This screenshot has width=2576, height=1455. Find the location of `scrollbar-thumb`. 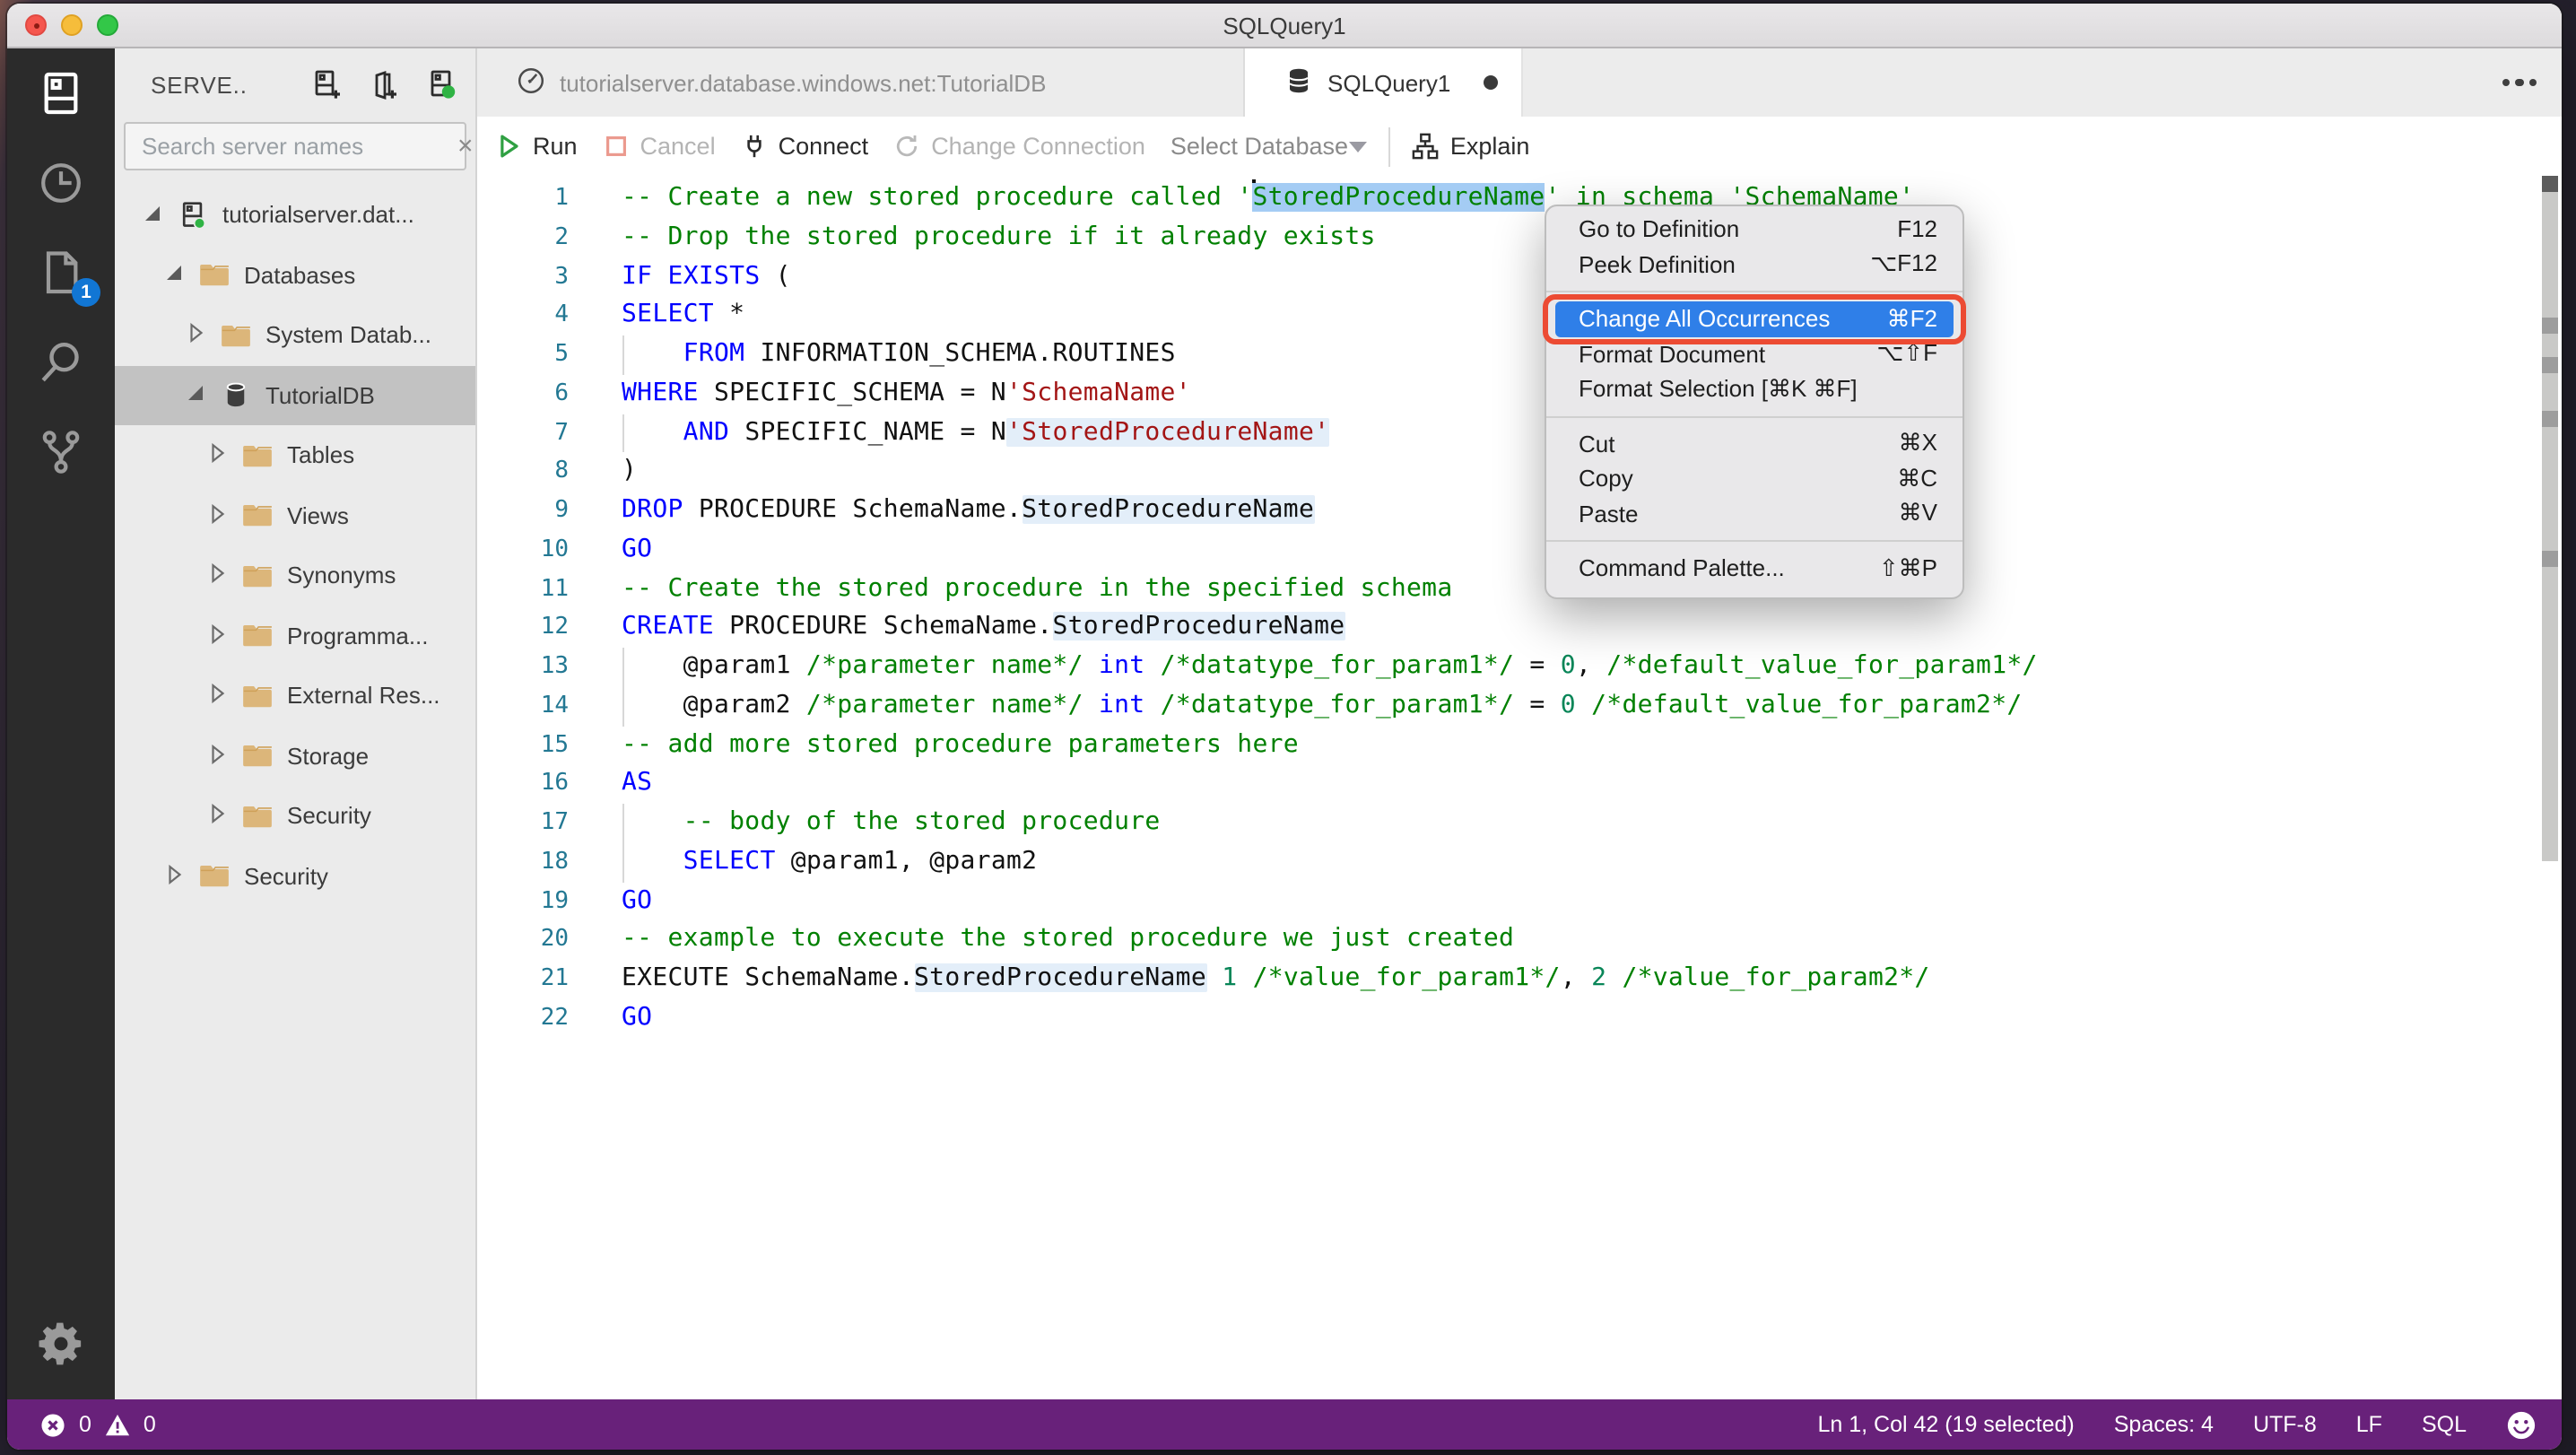

scrollbar-thumb is located at coordinates (2550, 184).